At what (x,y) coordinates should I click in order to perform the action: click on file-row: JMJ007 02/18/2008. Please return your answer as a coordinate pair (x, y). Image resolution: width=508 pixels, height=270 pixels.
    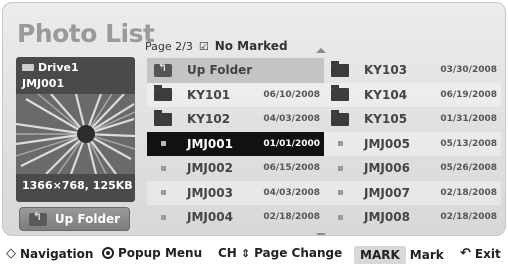
    Looking at the image, I should click on (412, 192).